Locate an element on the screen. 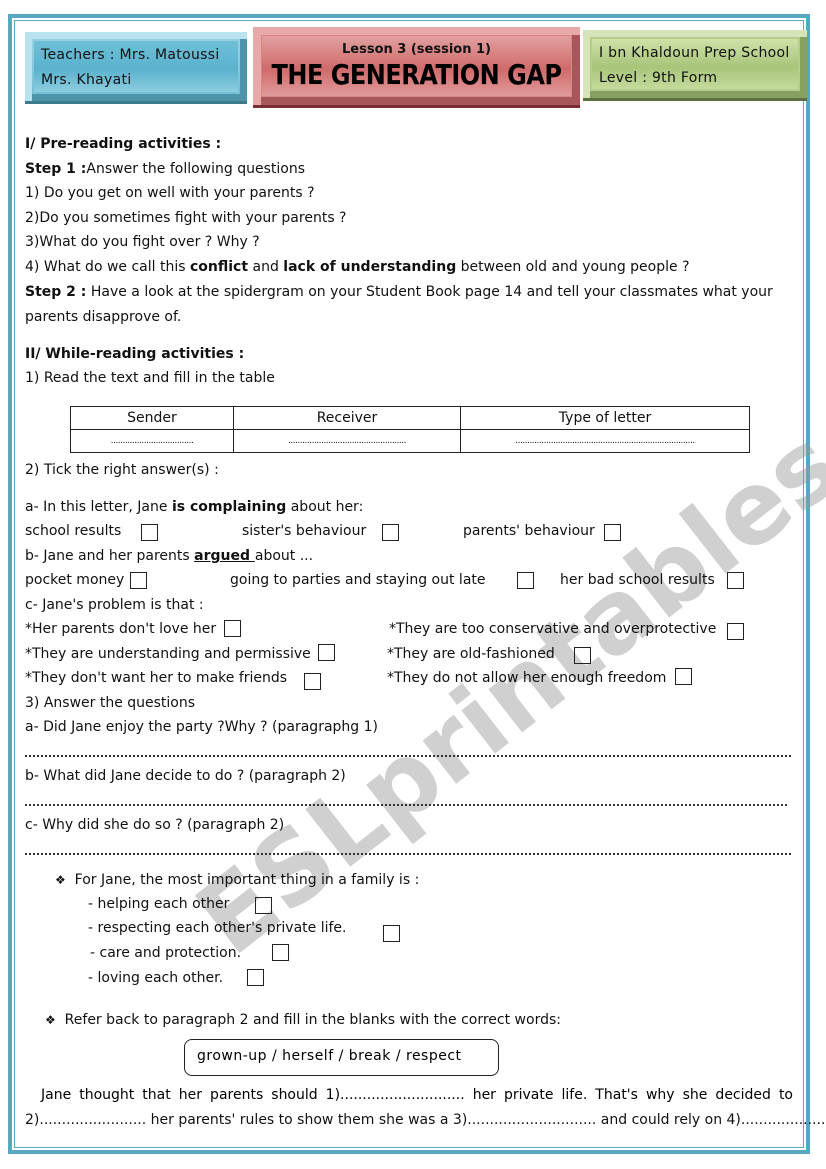 The width and height of the screenshot is (826, 1169). step1-label: Step 1 : is located at coordinates (56, 169).